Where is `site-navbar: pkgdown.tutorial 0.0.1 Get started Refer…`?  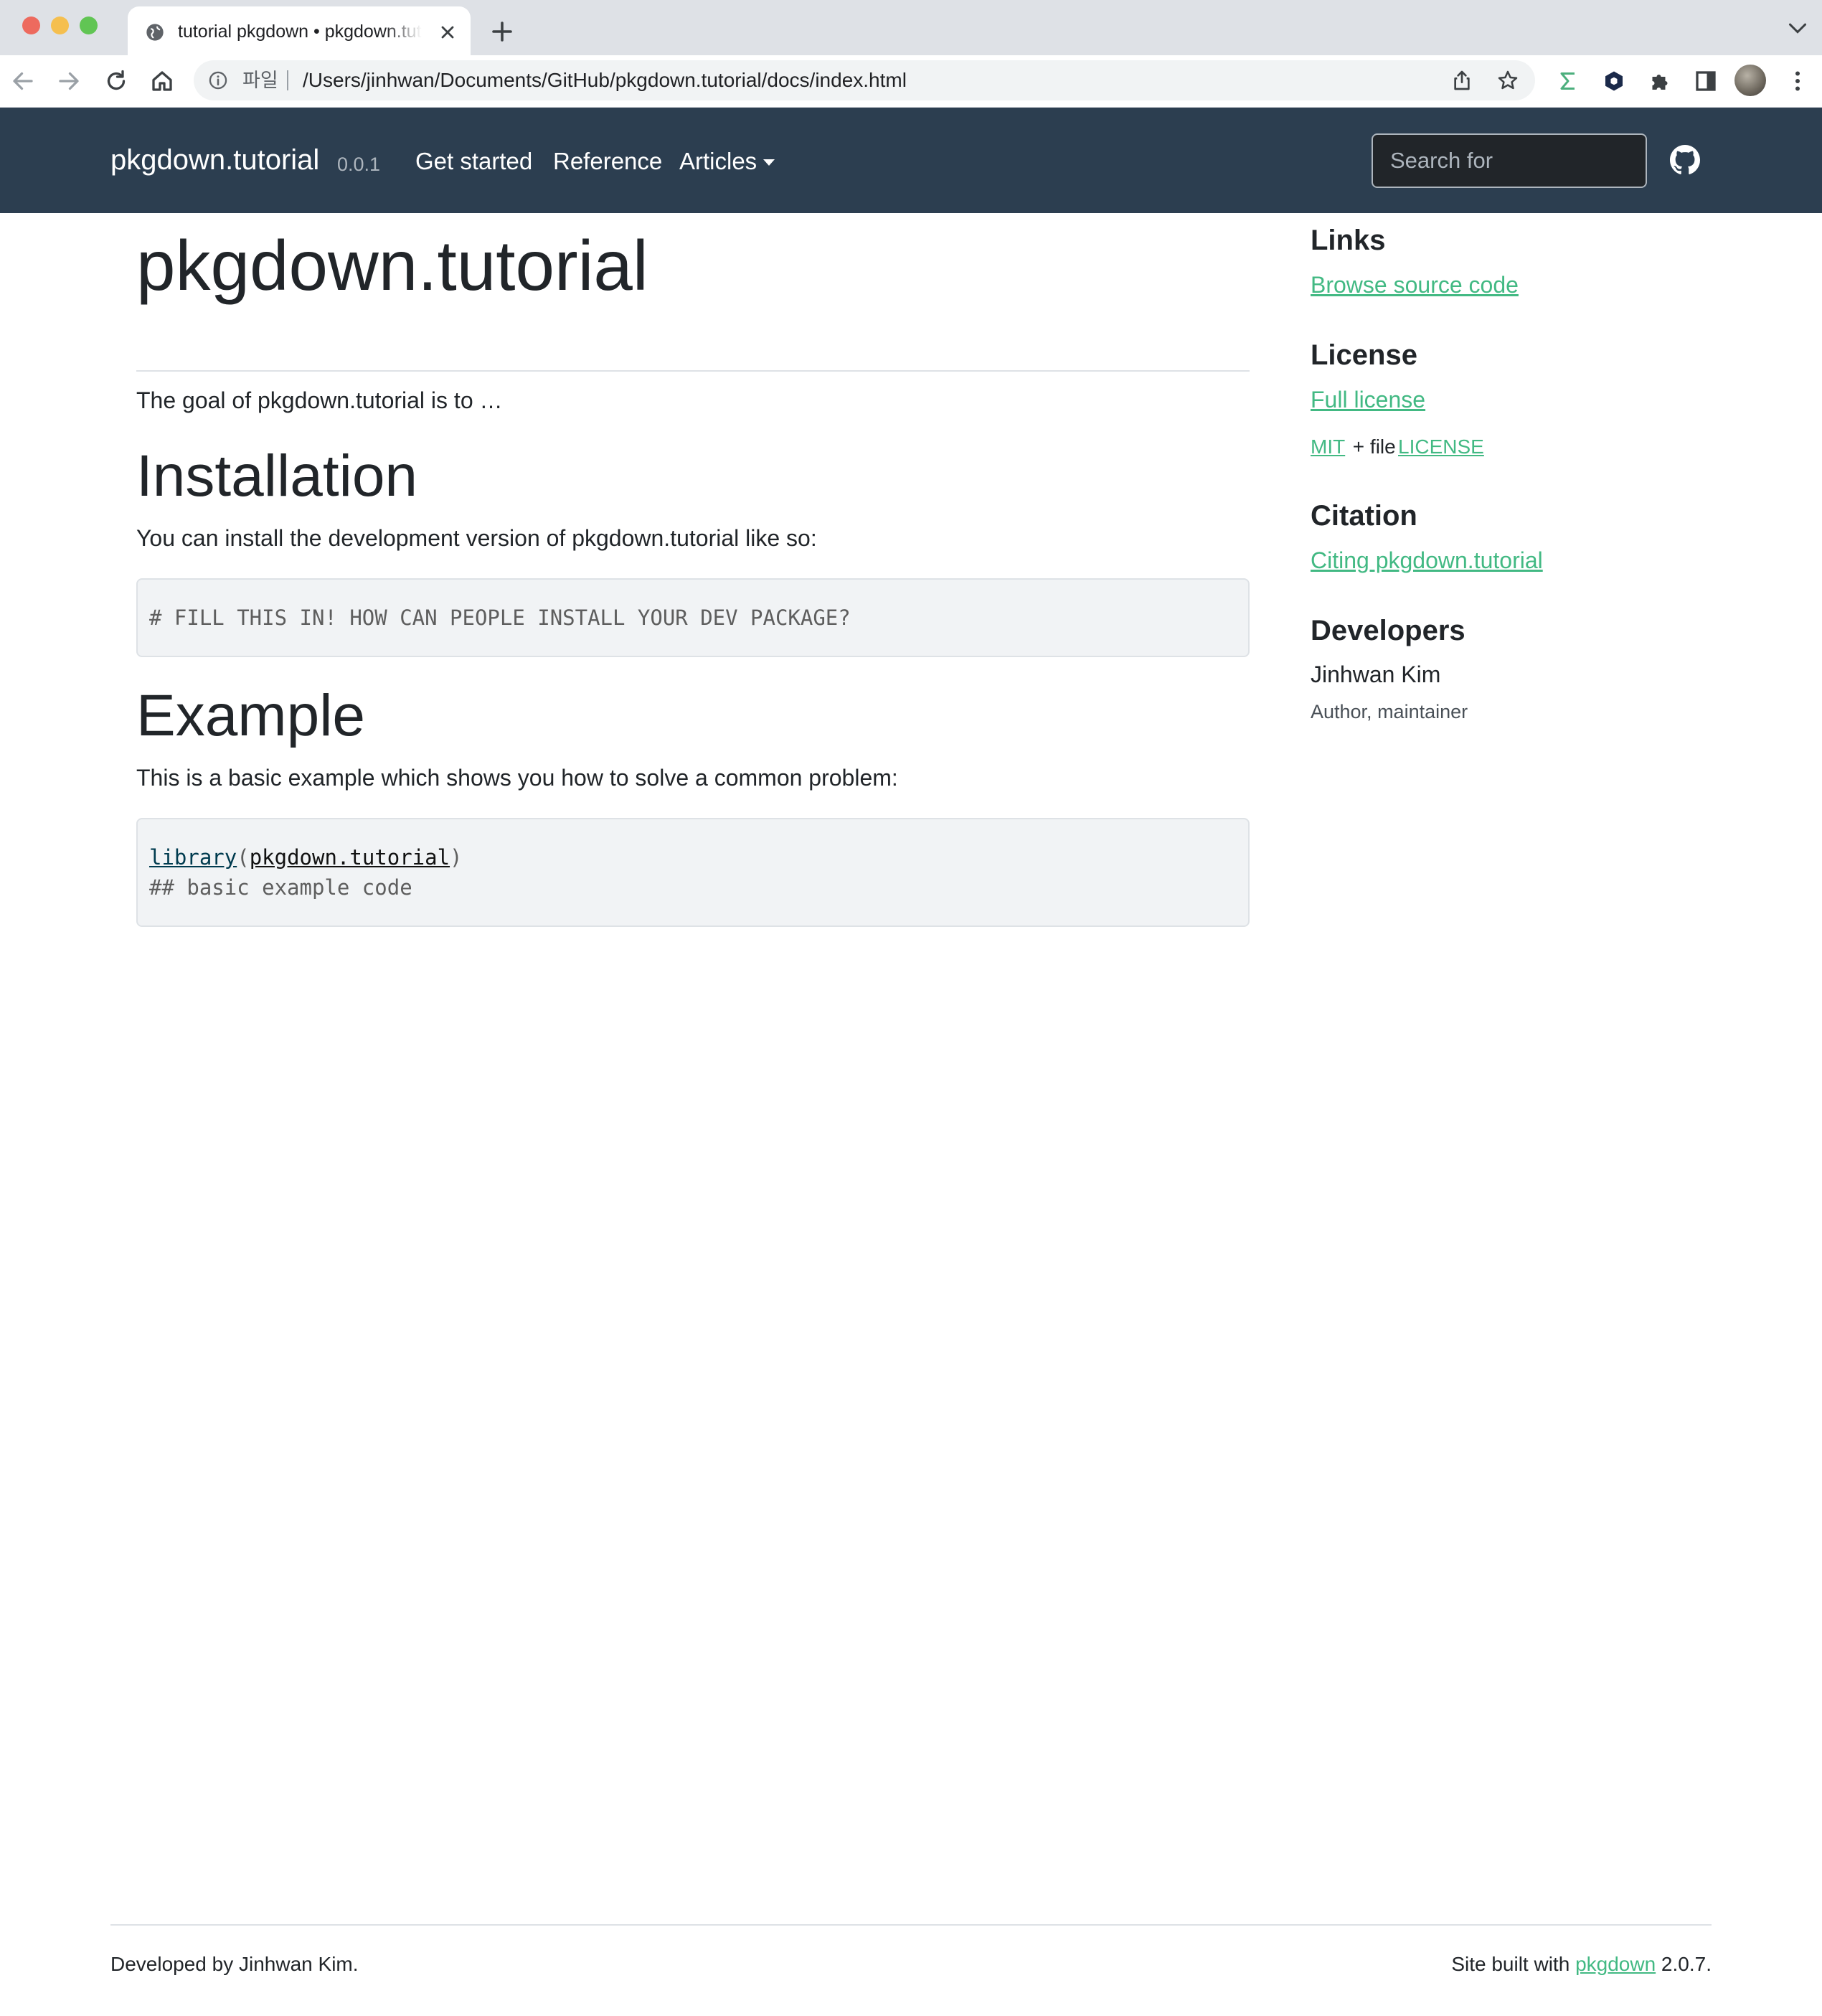
site-navbar: pkgdown.tutorial 0.0.1 Get started Refer… is located at coordinates (911, 160).